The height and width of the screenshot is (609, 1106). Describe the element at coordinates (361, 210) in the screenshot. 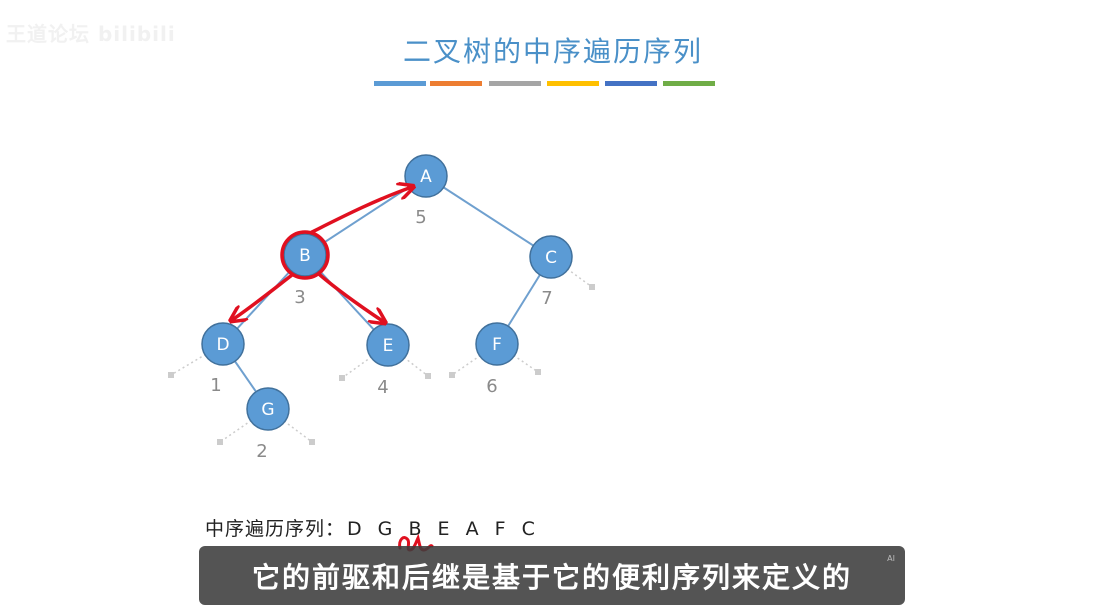

I see `ink-arrow-B-to-A` at that location.